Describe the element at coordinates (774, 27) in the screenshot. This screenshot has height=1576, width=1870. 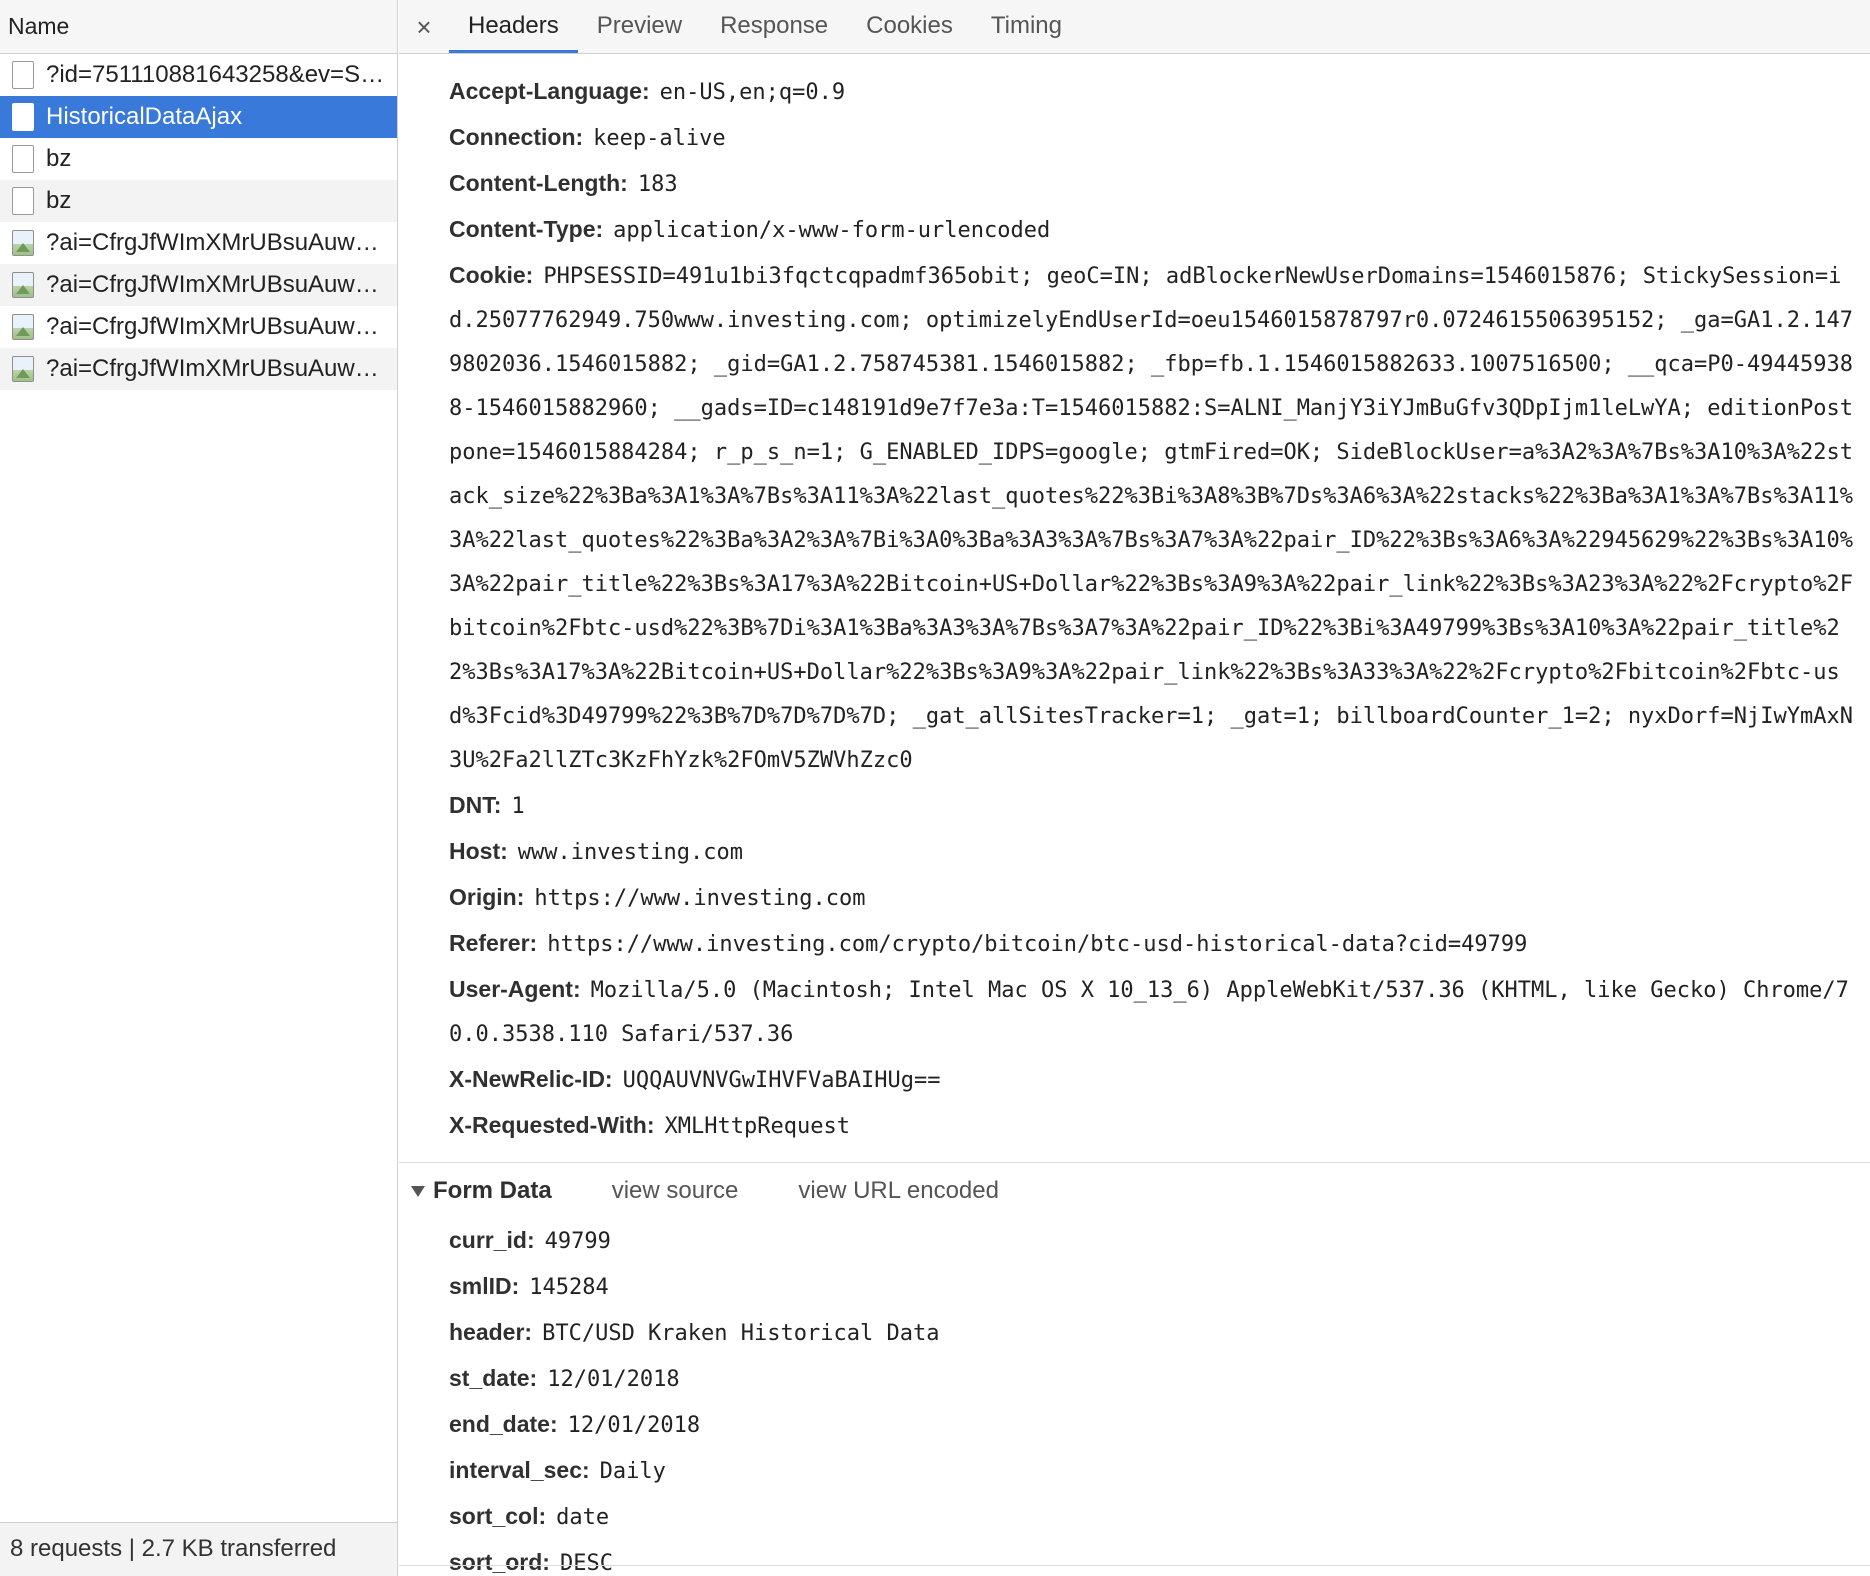
I see `tab-response: Response` at that location.